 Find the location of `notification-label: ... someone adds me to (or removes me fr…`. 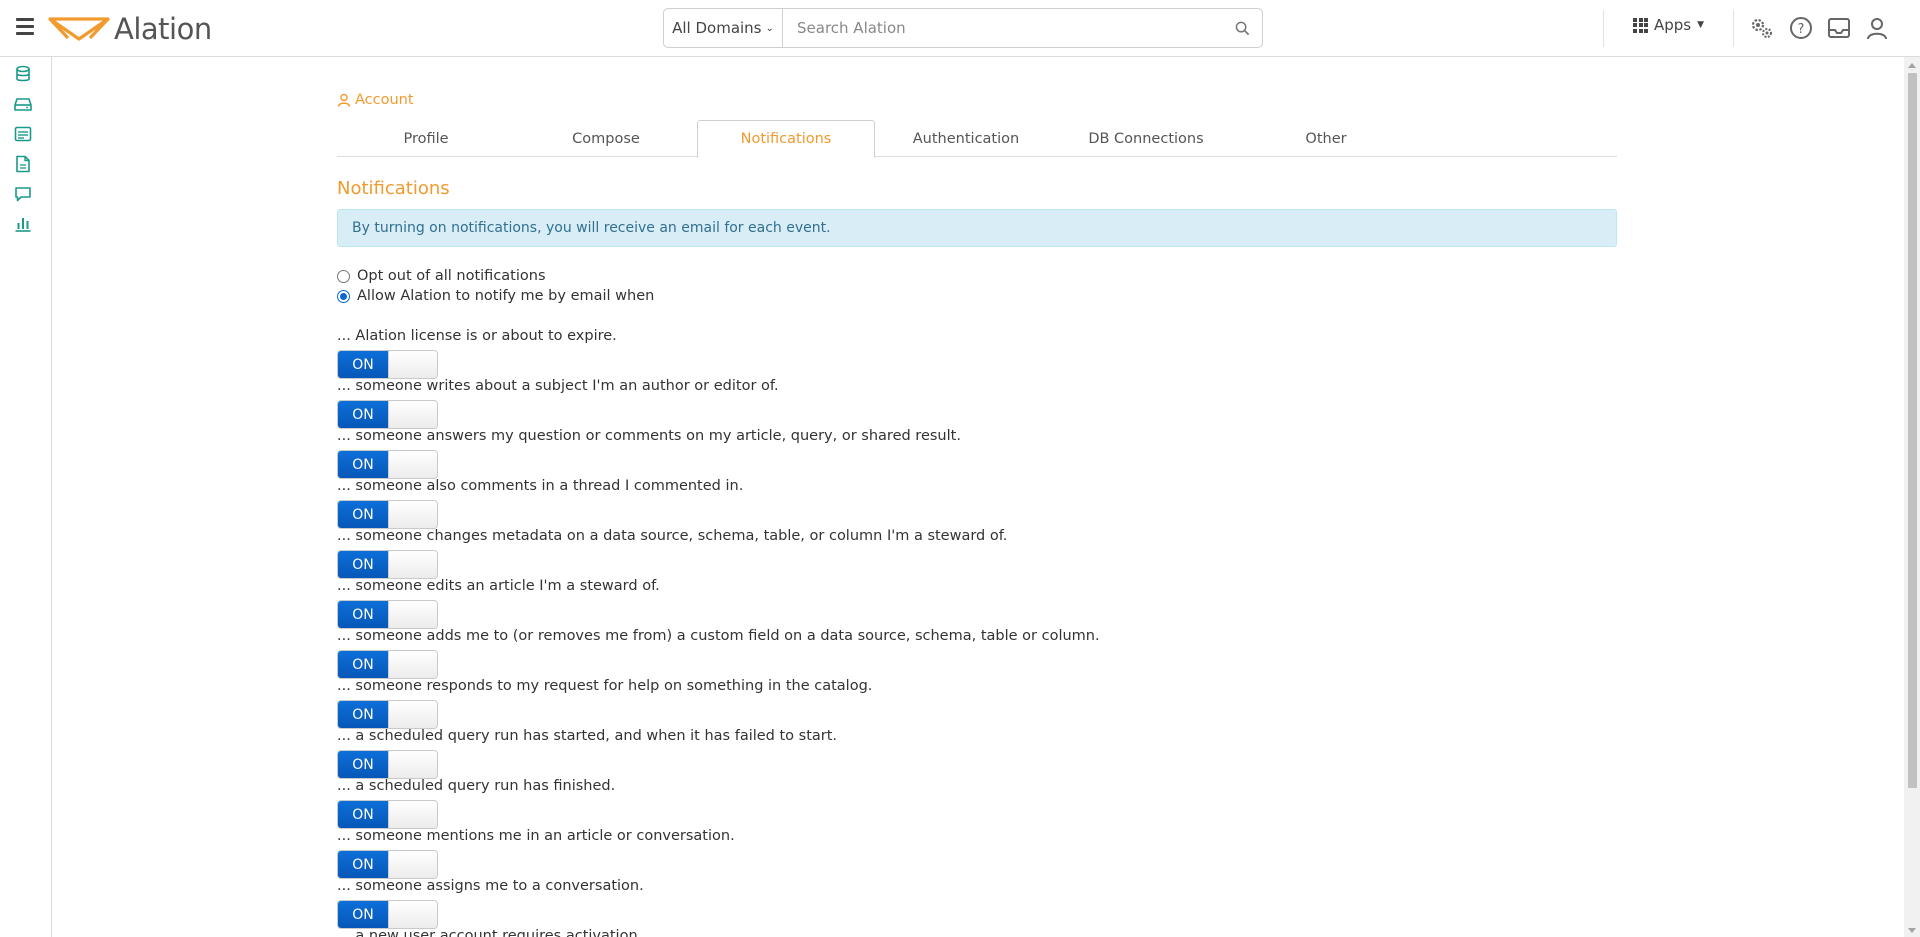

notification-label: ... someone adds me to (or removes me fr… is located at coordinates (718, 636).